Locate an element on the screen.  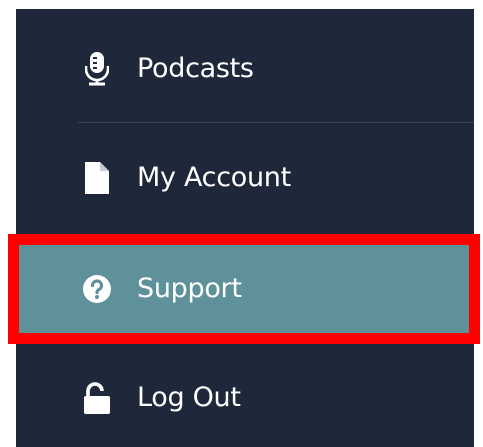
menu-item-my-account: My Account is located at coordinates (245, 178).